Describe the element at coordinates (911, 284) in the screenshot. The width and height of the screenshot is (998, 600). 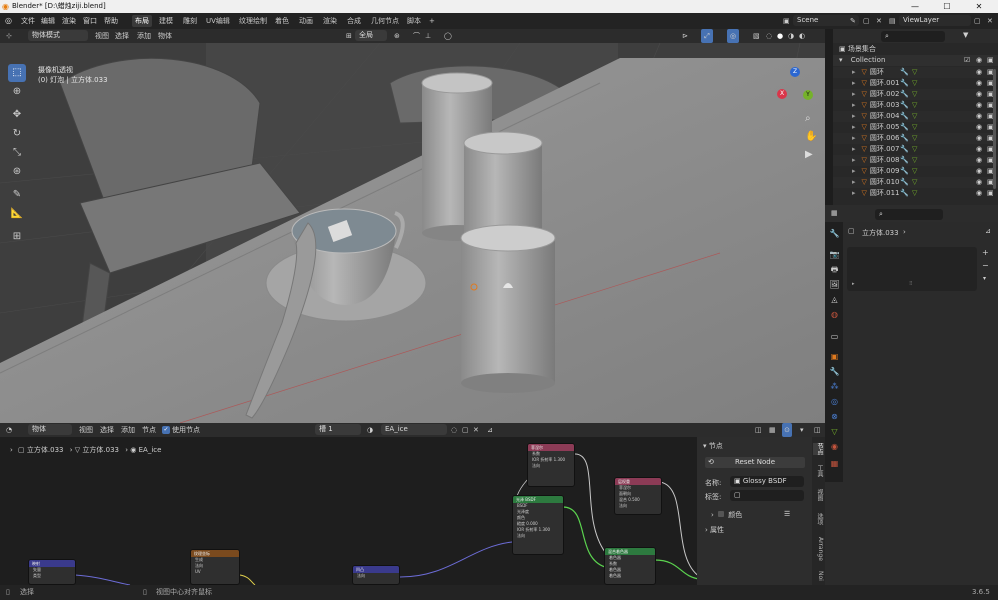
I see `list-resize-handle: ⠿` at that location.